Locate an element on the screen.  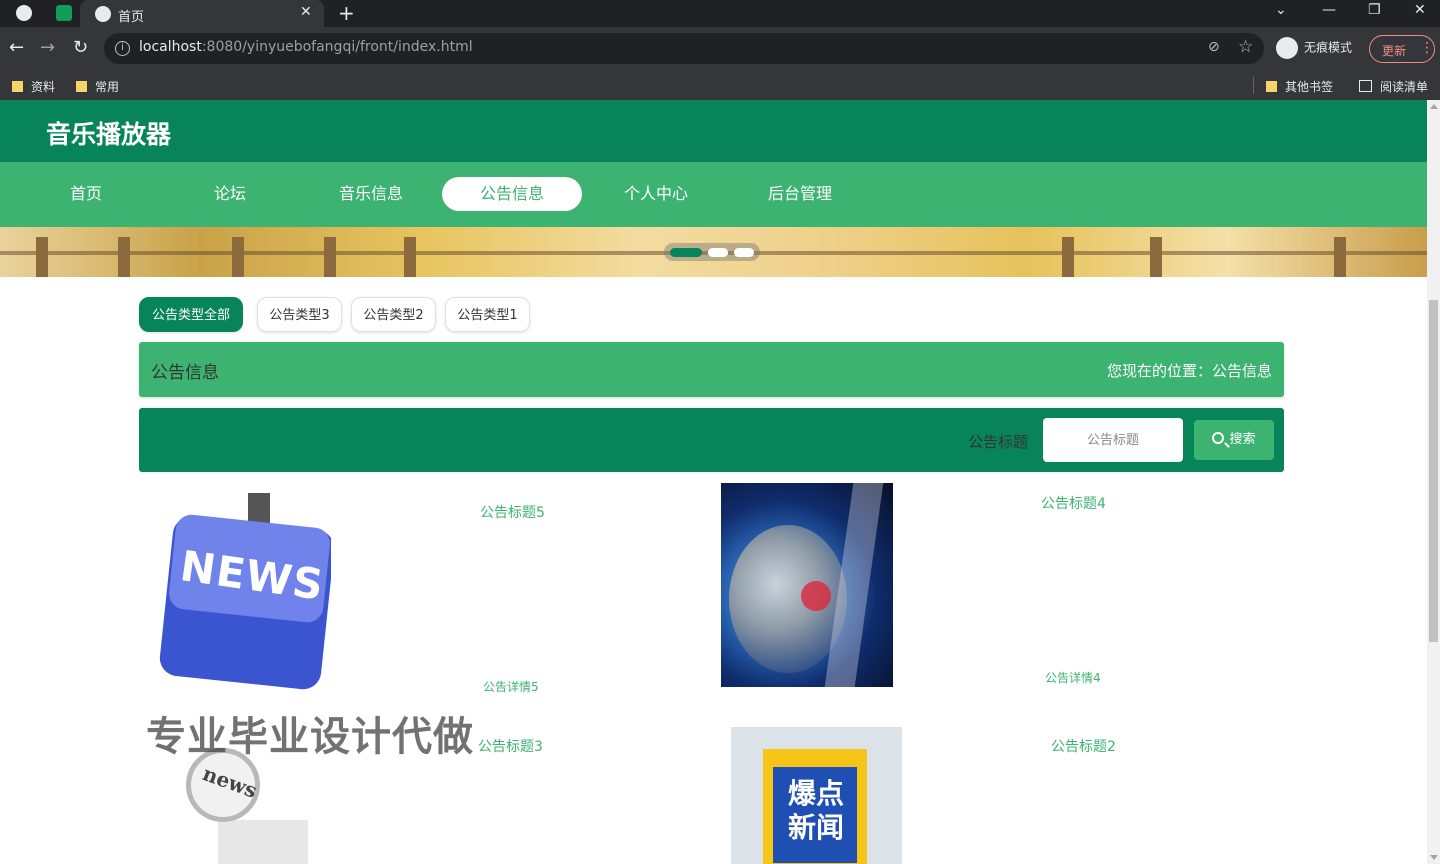
carousel-banner is located at coordinates (713, 252).